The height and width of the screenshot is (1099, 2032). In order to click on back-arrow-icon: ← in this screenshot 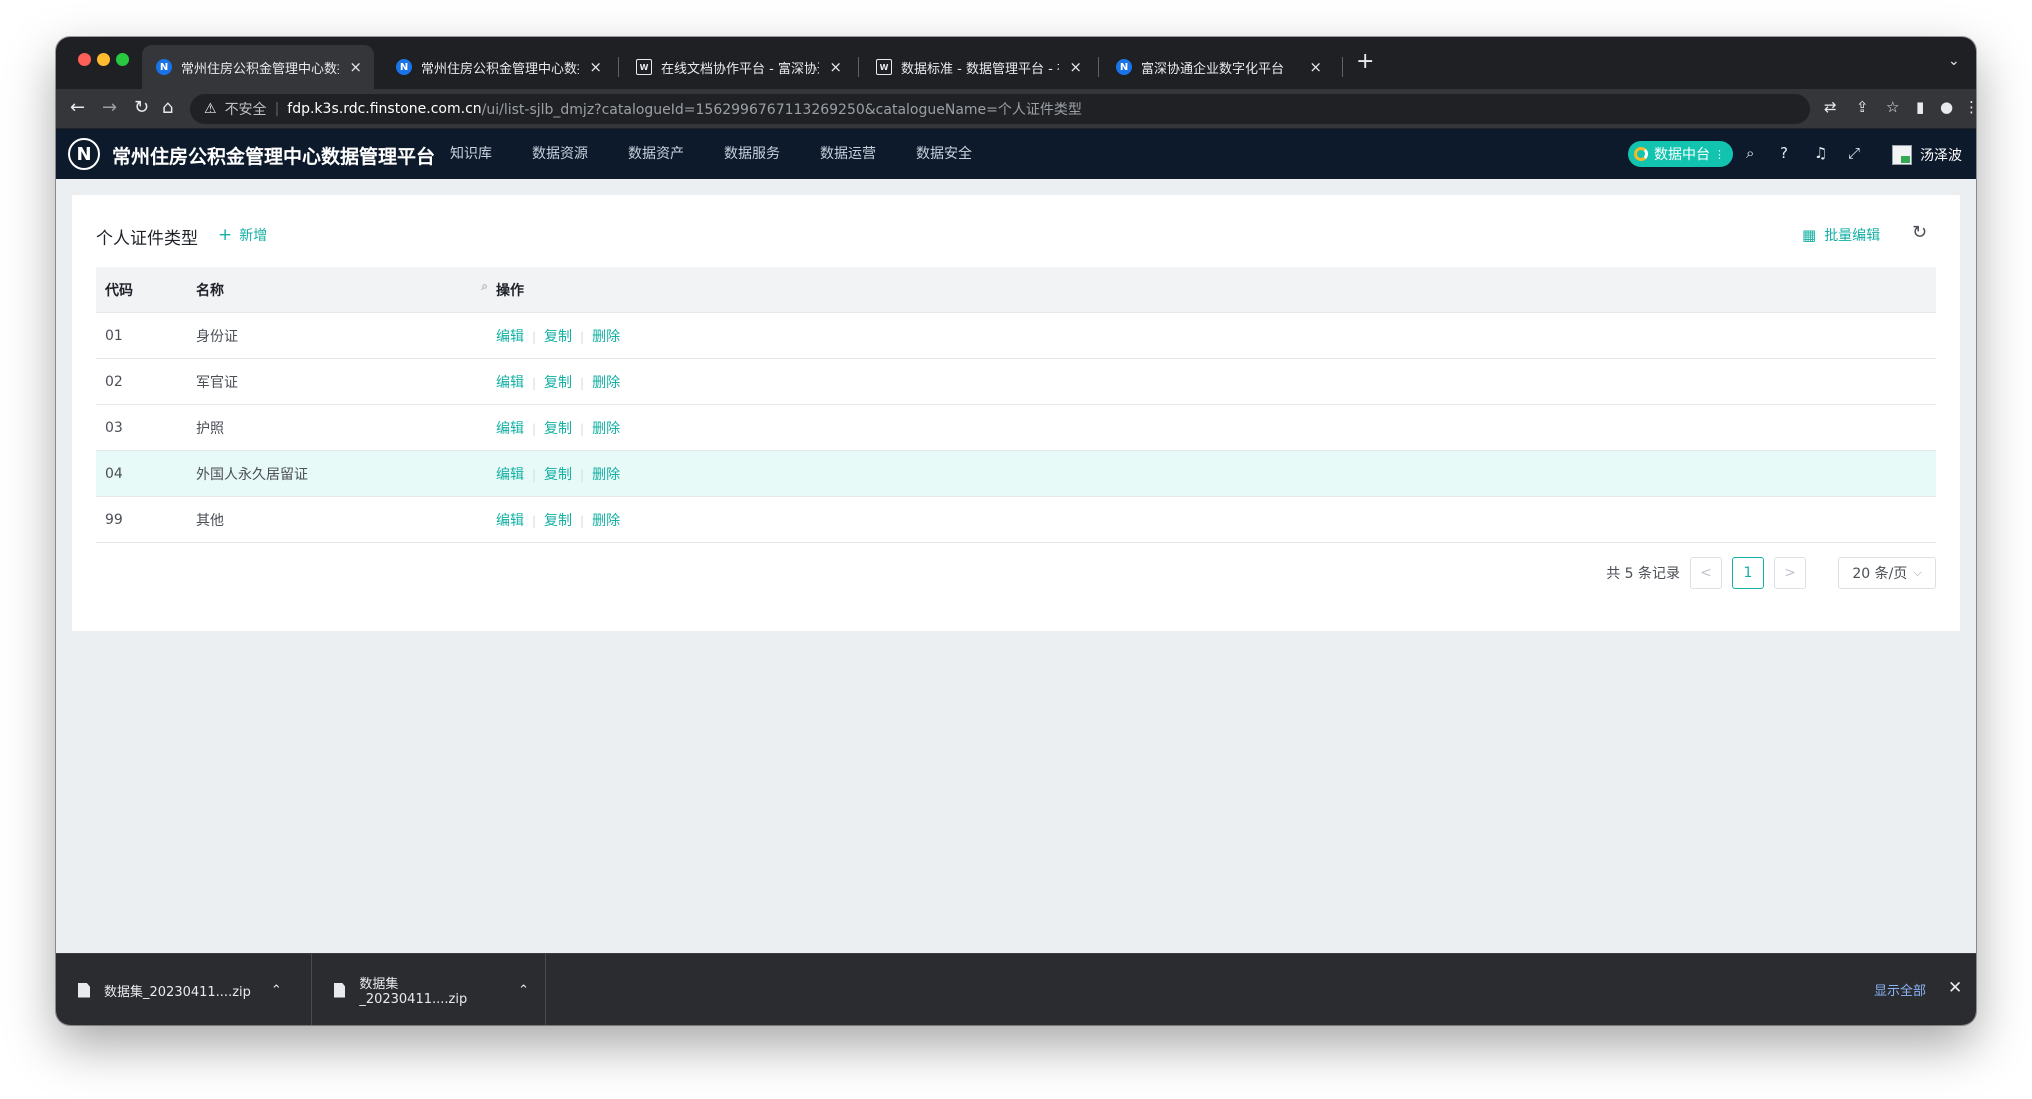, I will do `click(77, 108)`.